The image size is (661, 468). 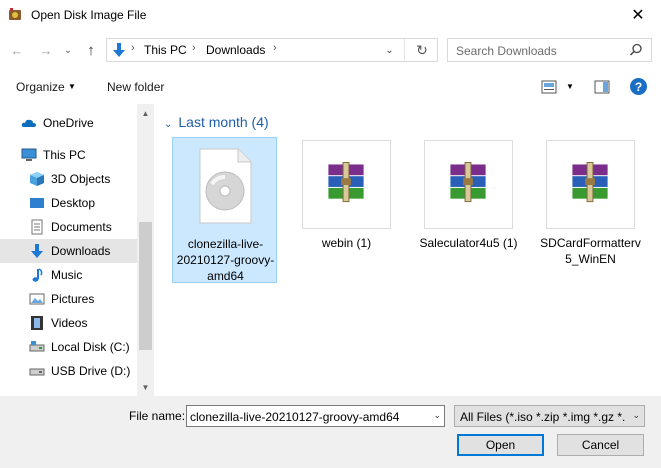 I want to click on file-item-clonezilla: clonezilla-live-20210127-groovy-amd64, so click(x=224, y=210).